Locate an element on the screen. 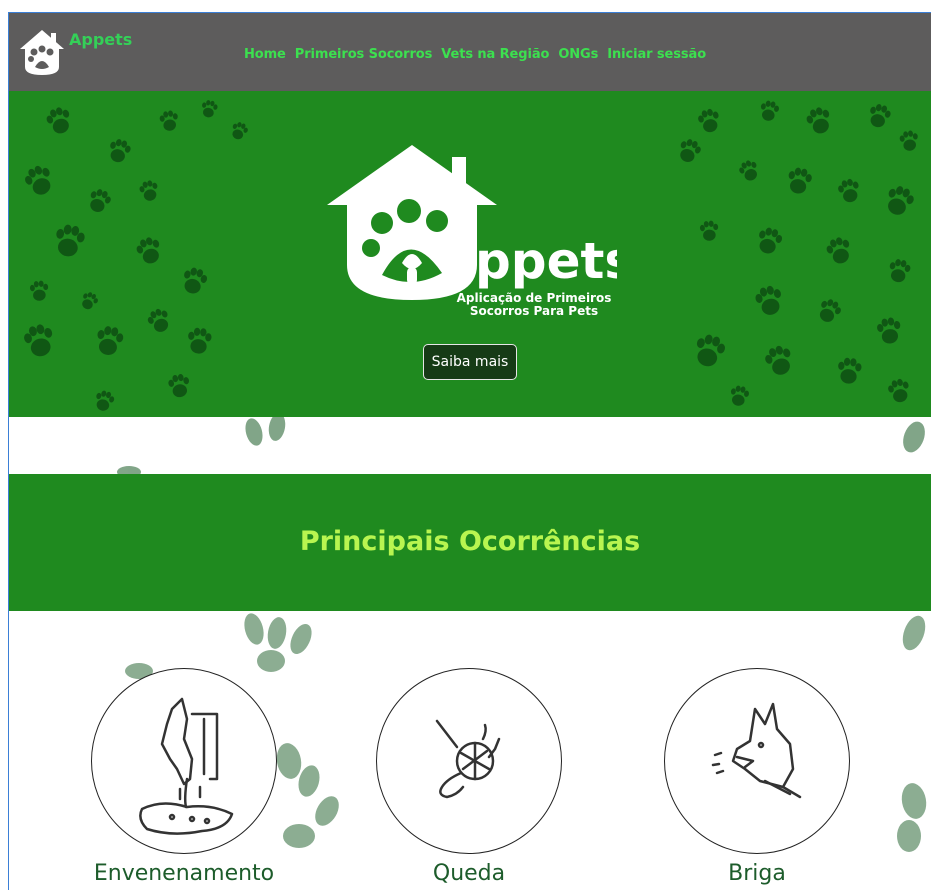 The image size is (931, 890). card-briga: Briga is located at coordinates (757, 777).